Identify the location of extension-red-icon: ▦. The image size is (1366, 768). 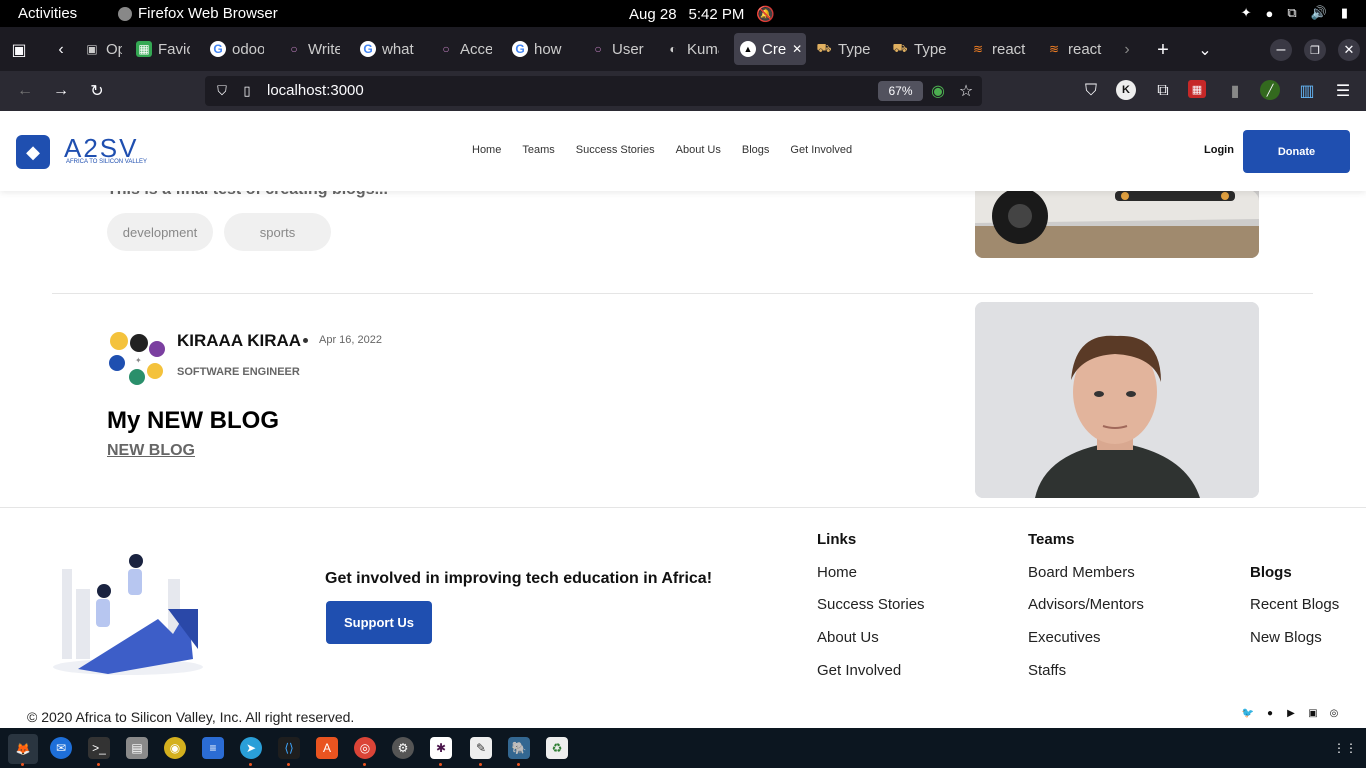
(1197, 89).